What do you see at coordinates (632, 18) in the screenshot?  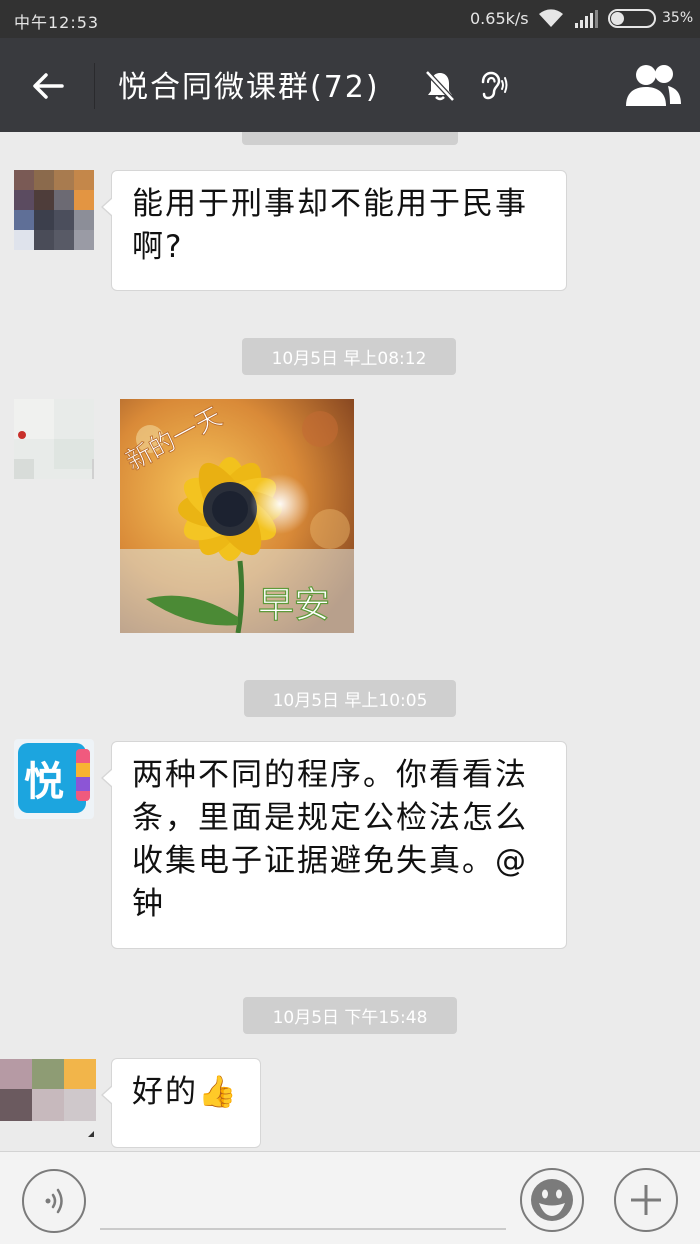 I see `battery-icon` at bounding box center [632, 18].